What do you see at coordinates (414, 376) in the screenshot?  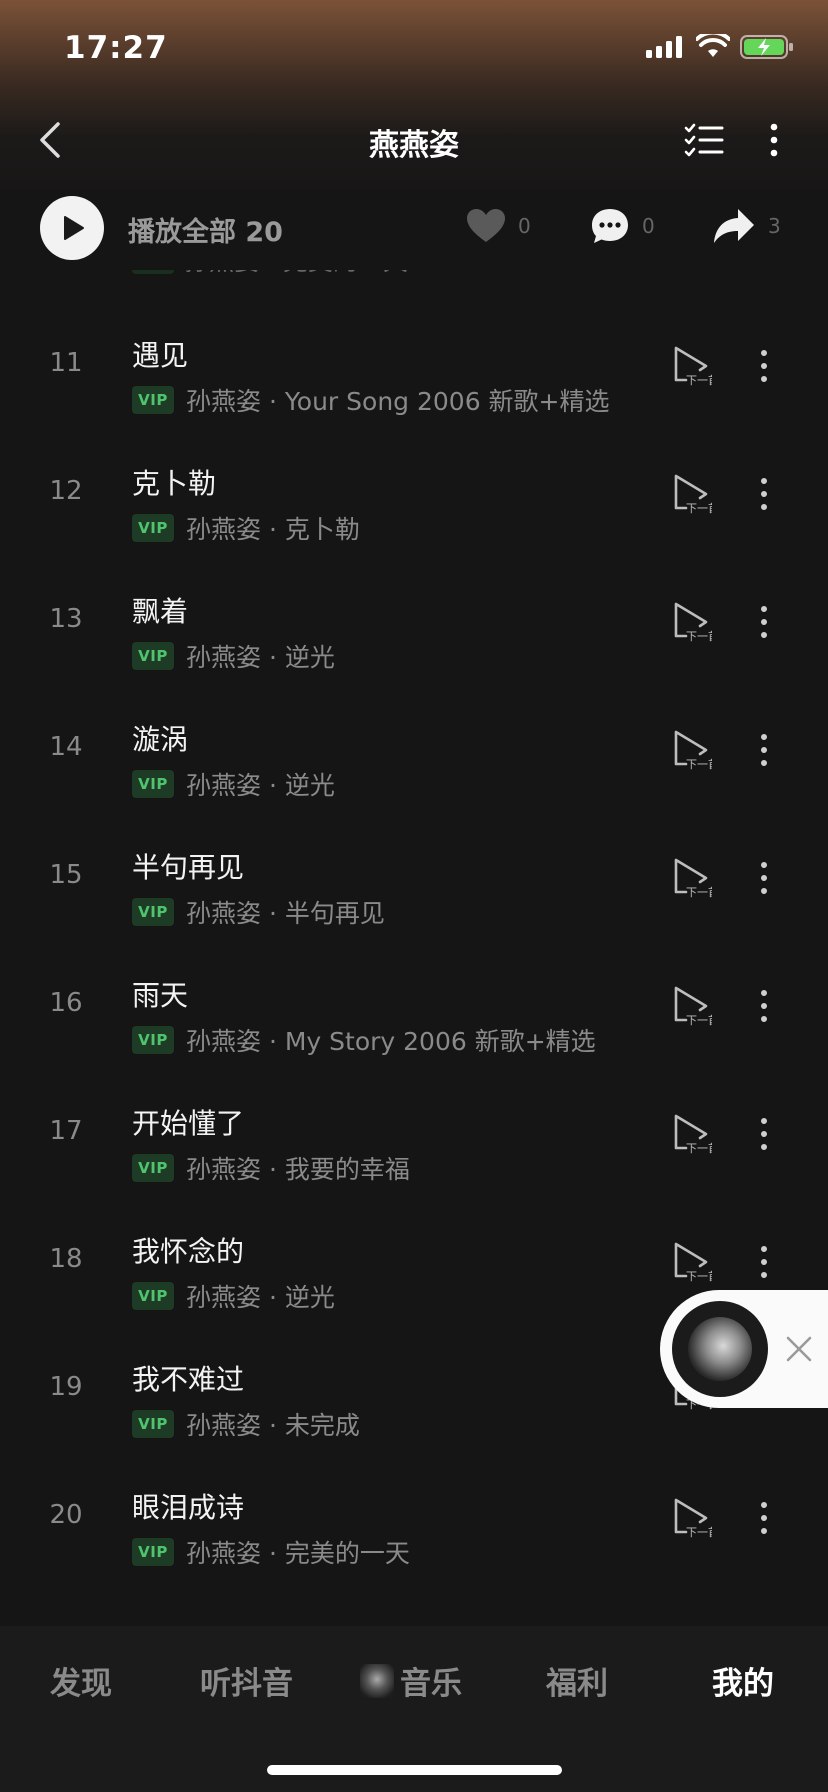 I see `list-item: 11 遇见 VIP 孙燕姿 · Your Song 2006 新歌+精选 下一首` at bounding box center [414, 376].